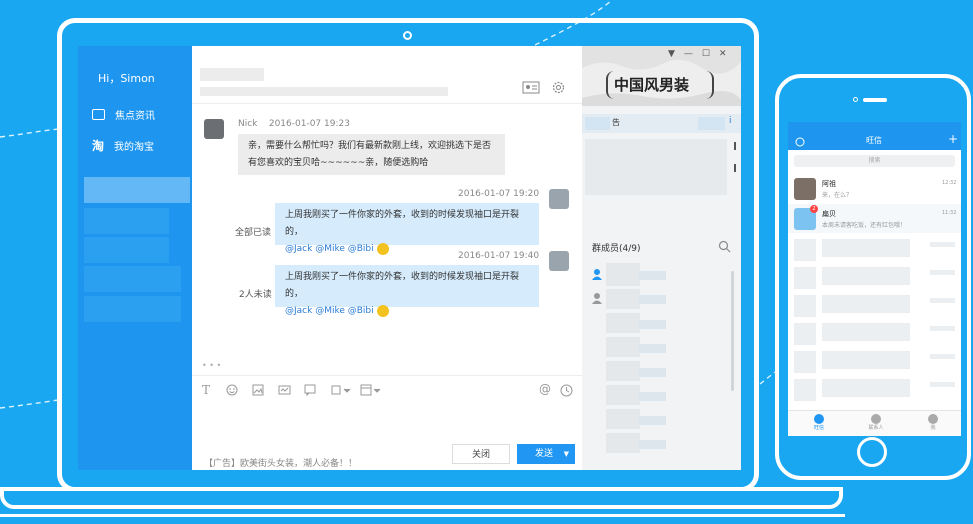 The width and height of the screenshot is (973, 524). What do you see at coordinates (671, 54) in the screenshot?
I see `menu-dropdown-icon: ▼` at bounding box center [671, 54].